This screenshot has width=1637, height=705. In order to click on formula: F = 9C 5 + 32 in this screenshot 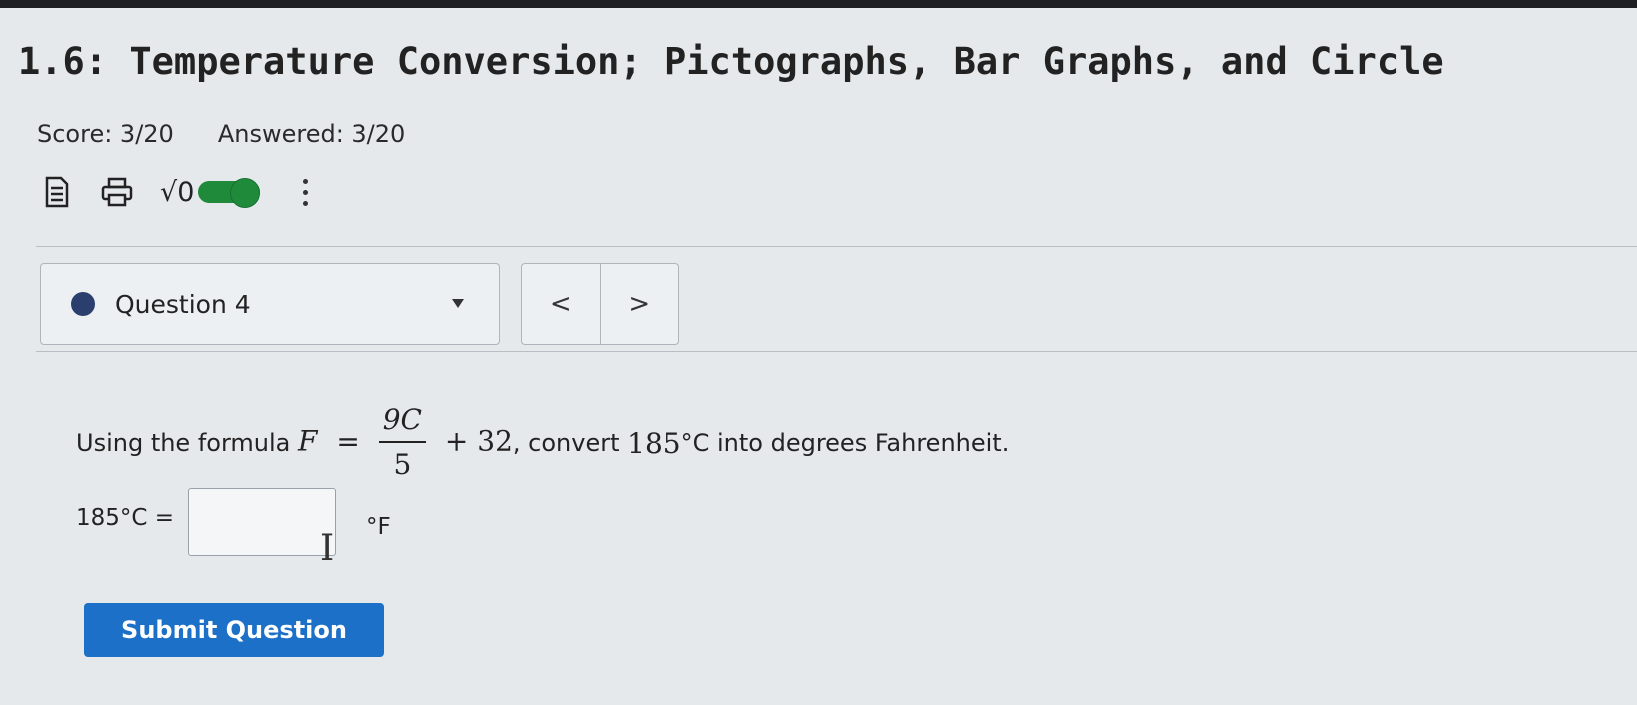, I will do `click(405, 443)`.